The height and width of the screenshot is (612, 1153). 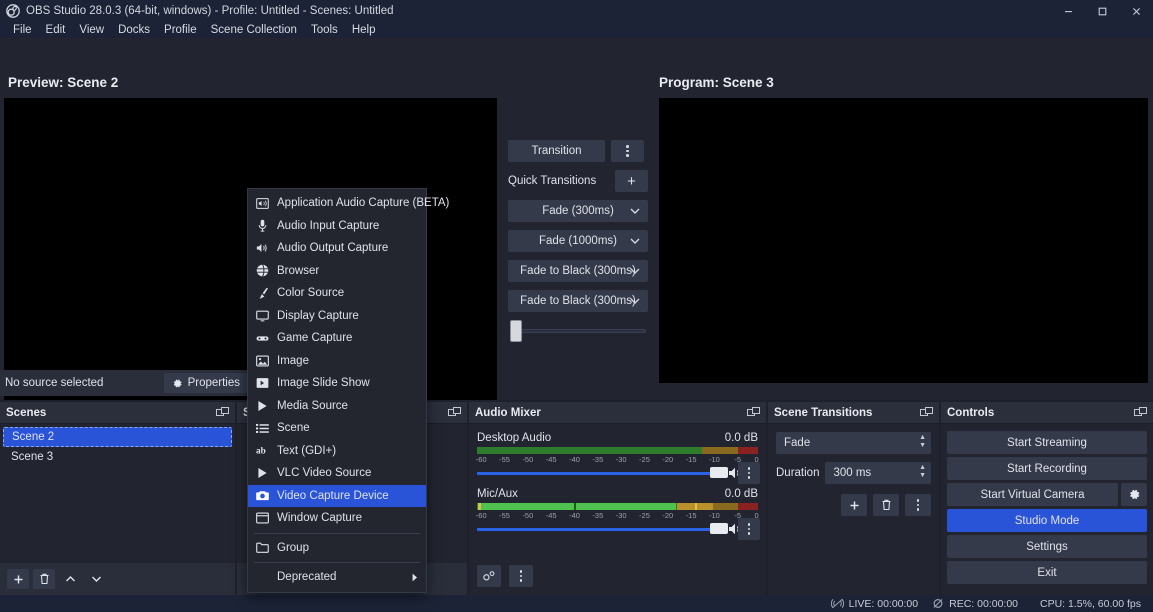 What do you see at coordinates (96, 579) in the screenshot?
I see `move-scene-down-button` at bounding box center [96, 579].